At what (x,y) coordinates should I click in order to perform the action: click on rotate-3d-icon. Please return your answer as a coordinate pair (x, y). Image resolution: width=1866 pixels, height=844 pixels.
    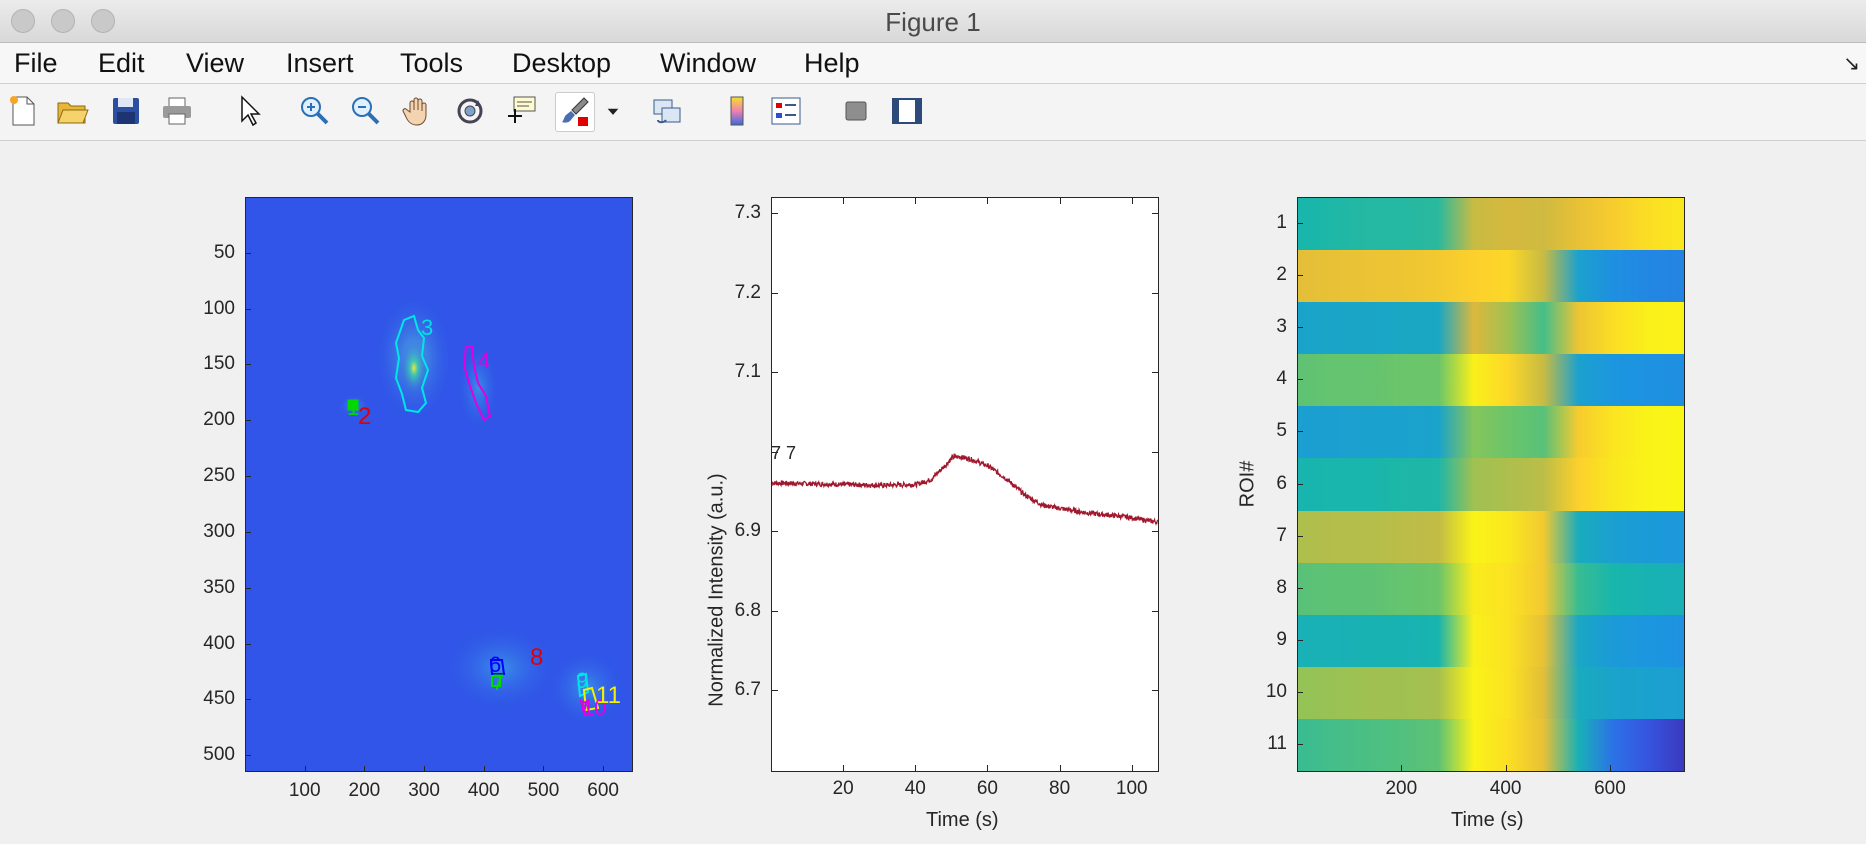
    Looking at the image, I should click on (470, 111).